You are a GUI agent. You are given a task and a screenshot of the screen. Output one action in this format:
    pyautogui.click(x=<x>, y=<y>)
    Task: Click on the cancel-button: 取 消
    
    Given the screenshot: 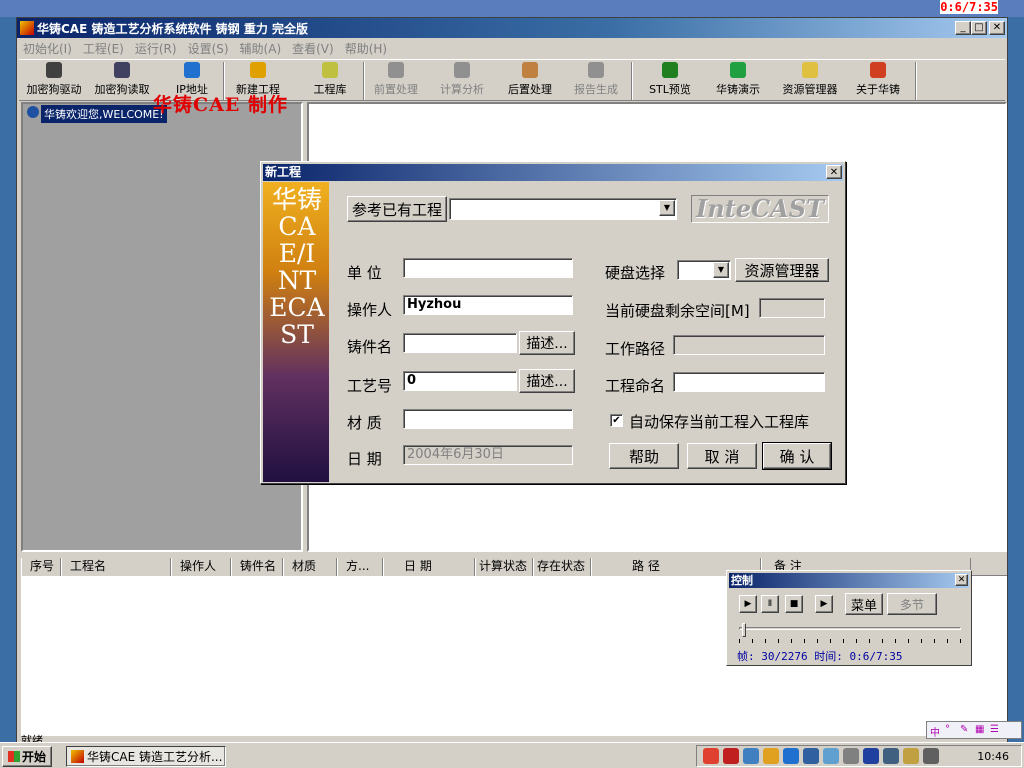 What is the action you would take?
    pyautogui.click(x=722, y=456)
    